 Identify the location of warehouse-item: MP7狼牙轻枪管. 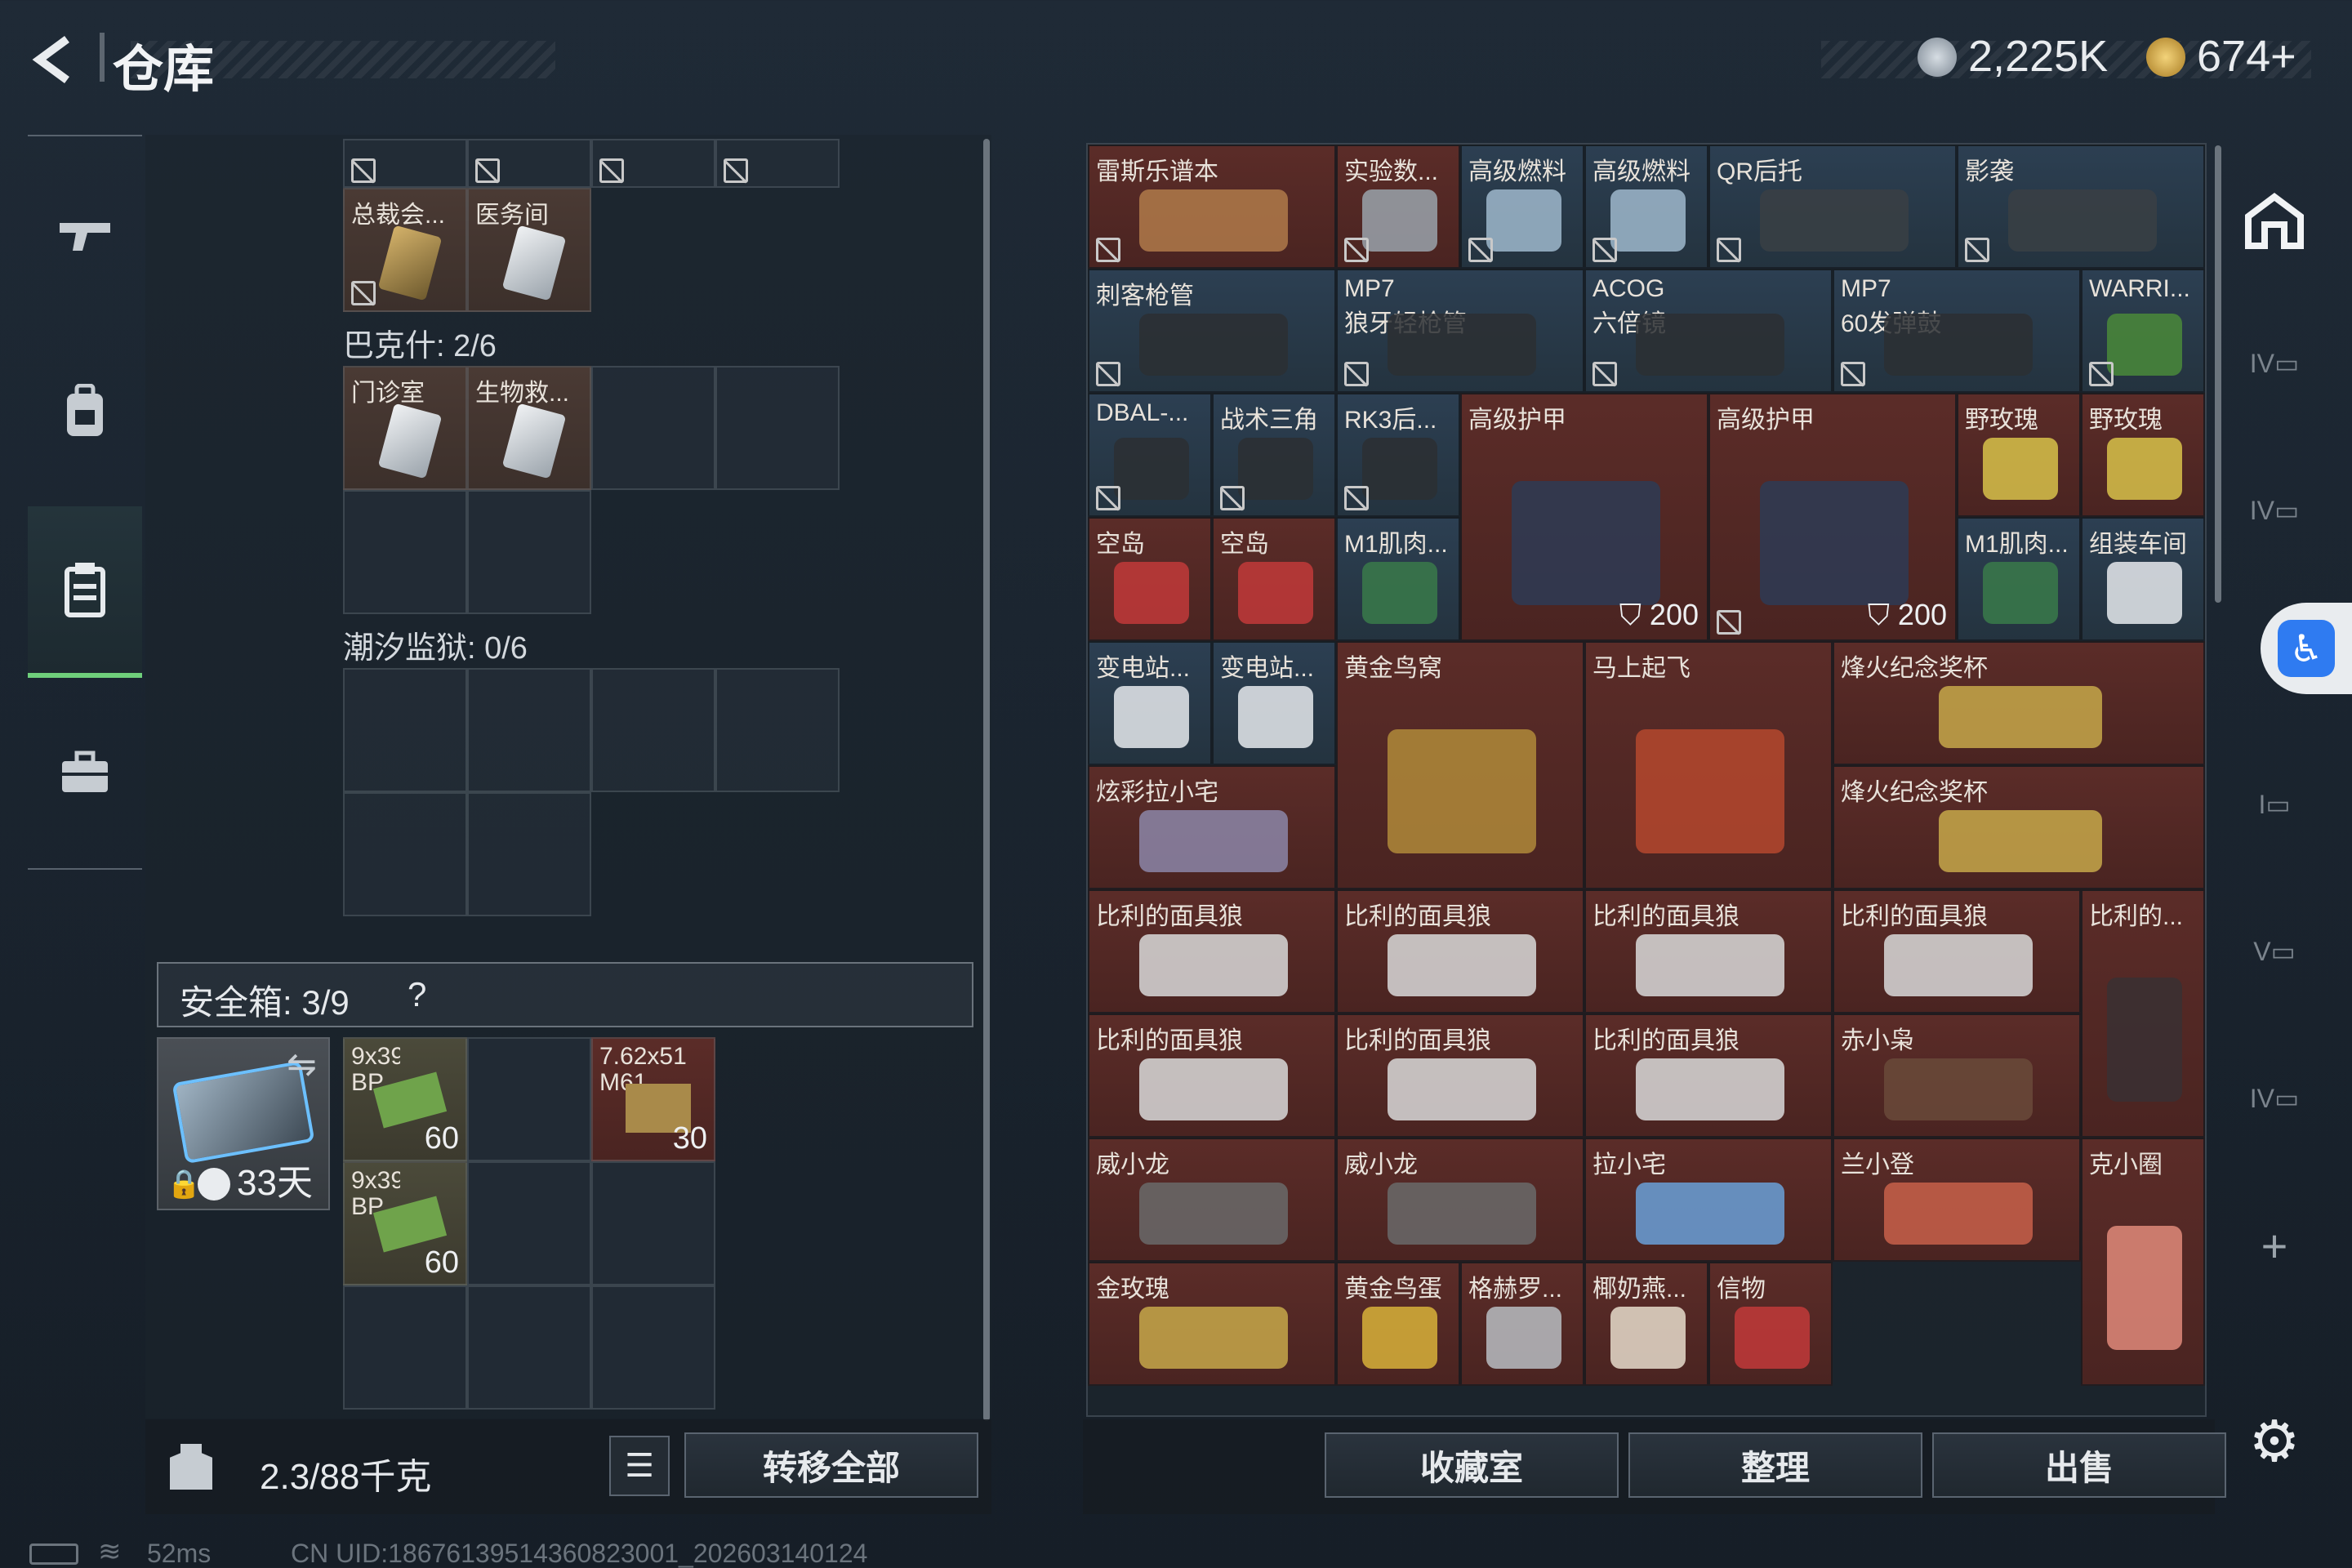
(1460, 331).